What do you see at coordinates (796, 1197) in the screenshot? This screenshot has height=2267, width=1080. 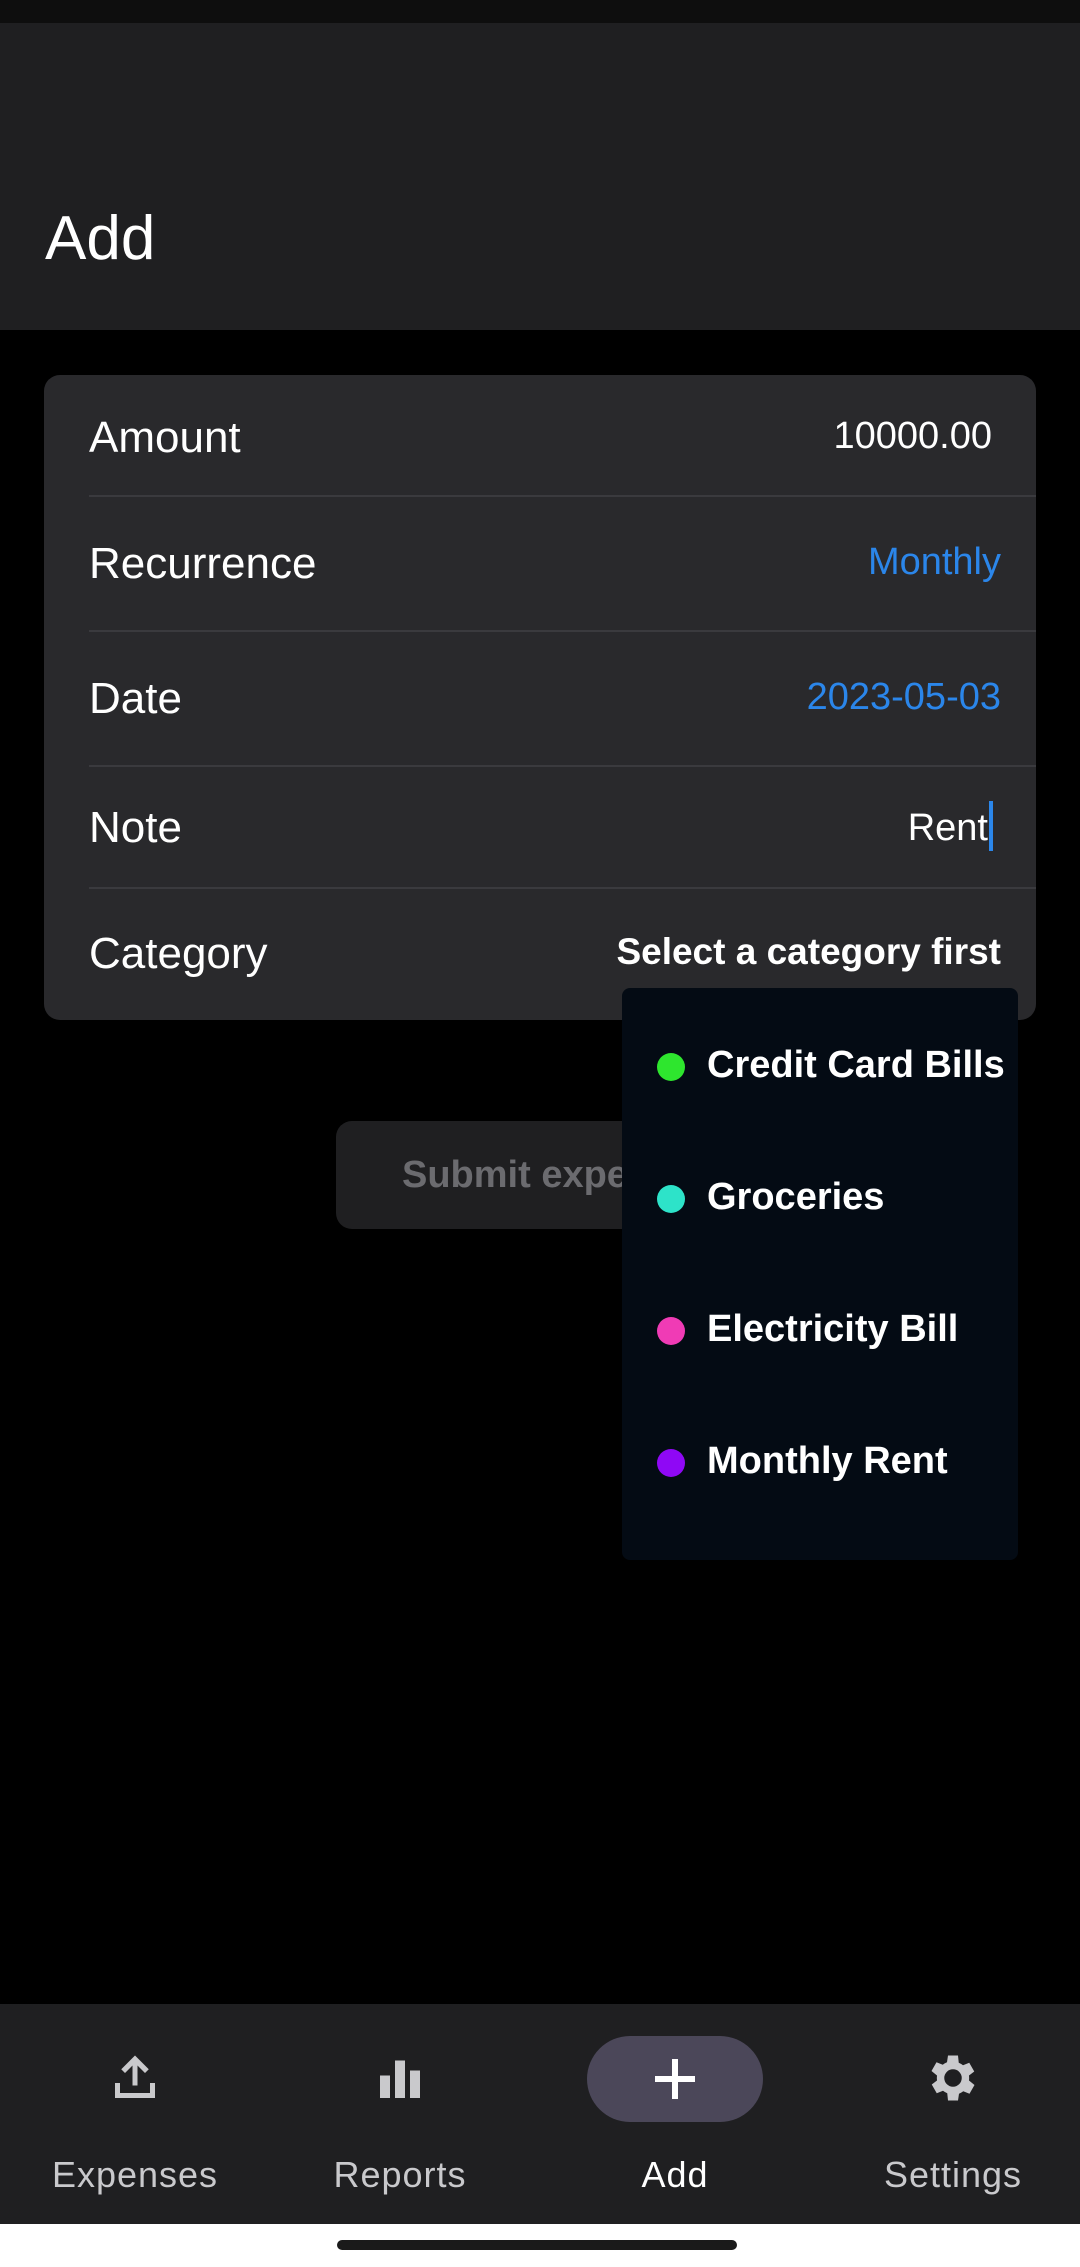 I see `category-option-label: Groceries` at bounding box center [796, 1197].